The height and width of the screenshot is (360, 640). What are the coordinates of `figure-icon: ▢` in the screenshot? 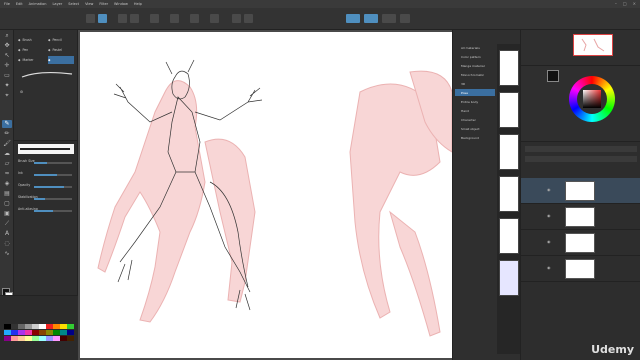 It's located at (7, 204).